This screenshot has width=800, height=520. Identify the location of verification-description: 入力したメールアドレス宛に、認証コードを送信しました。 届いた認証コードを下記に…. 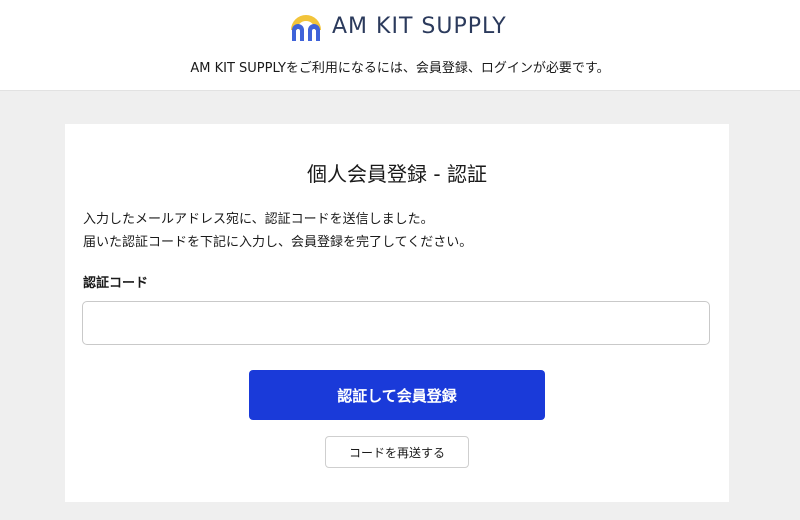
(277, 231).